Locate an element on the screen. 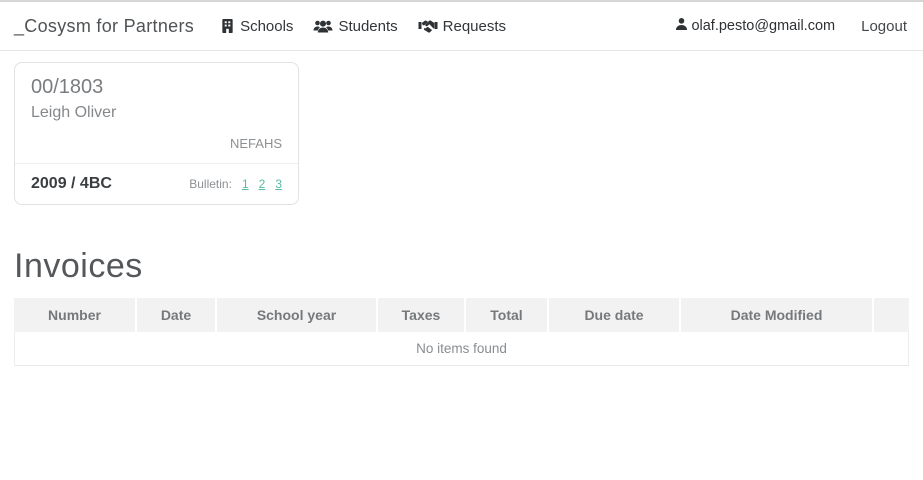  user-icon is located at coordinates (681, 26).